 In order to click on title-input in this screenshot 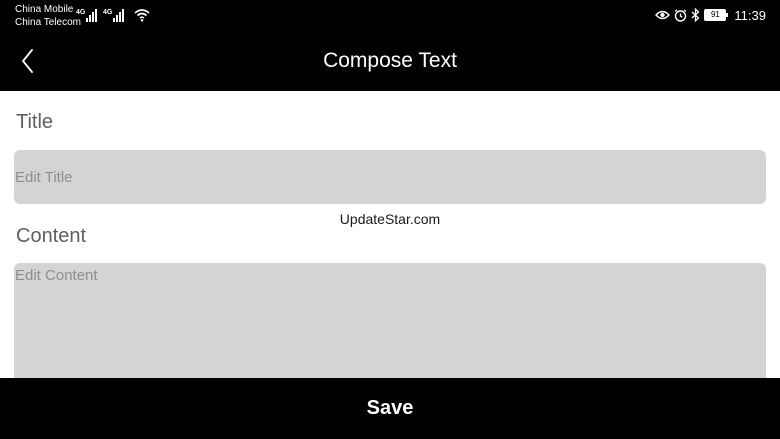, I will do `click(390, 177)`.